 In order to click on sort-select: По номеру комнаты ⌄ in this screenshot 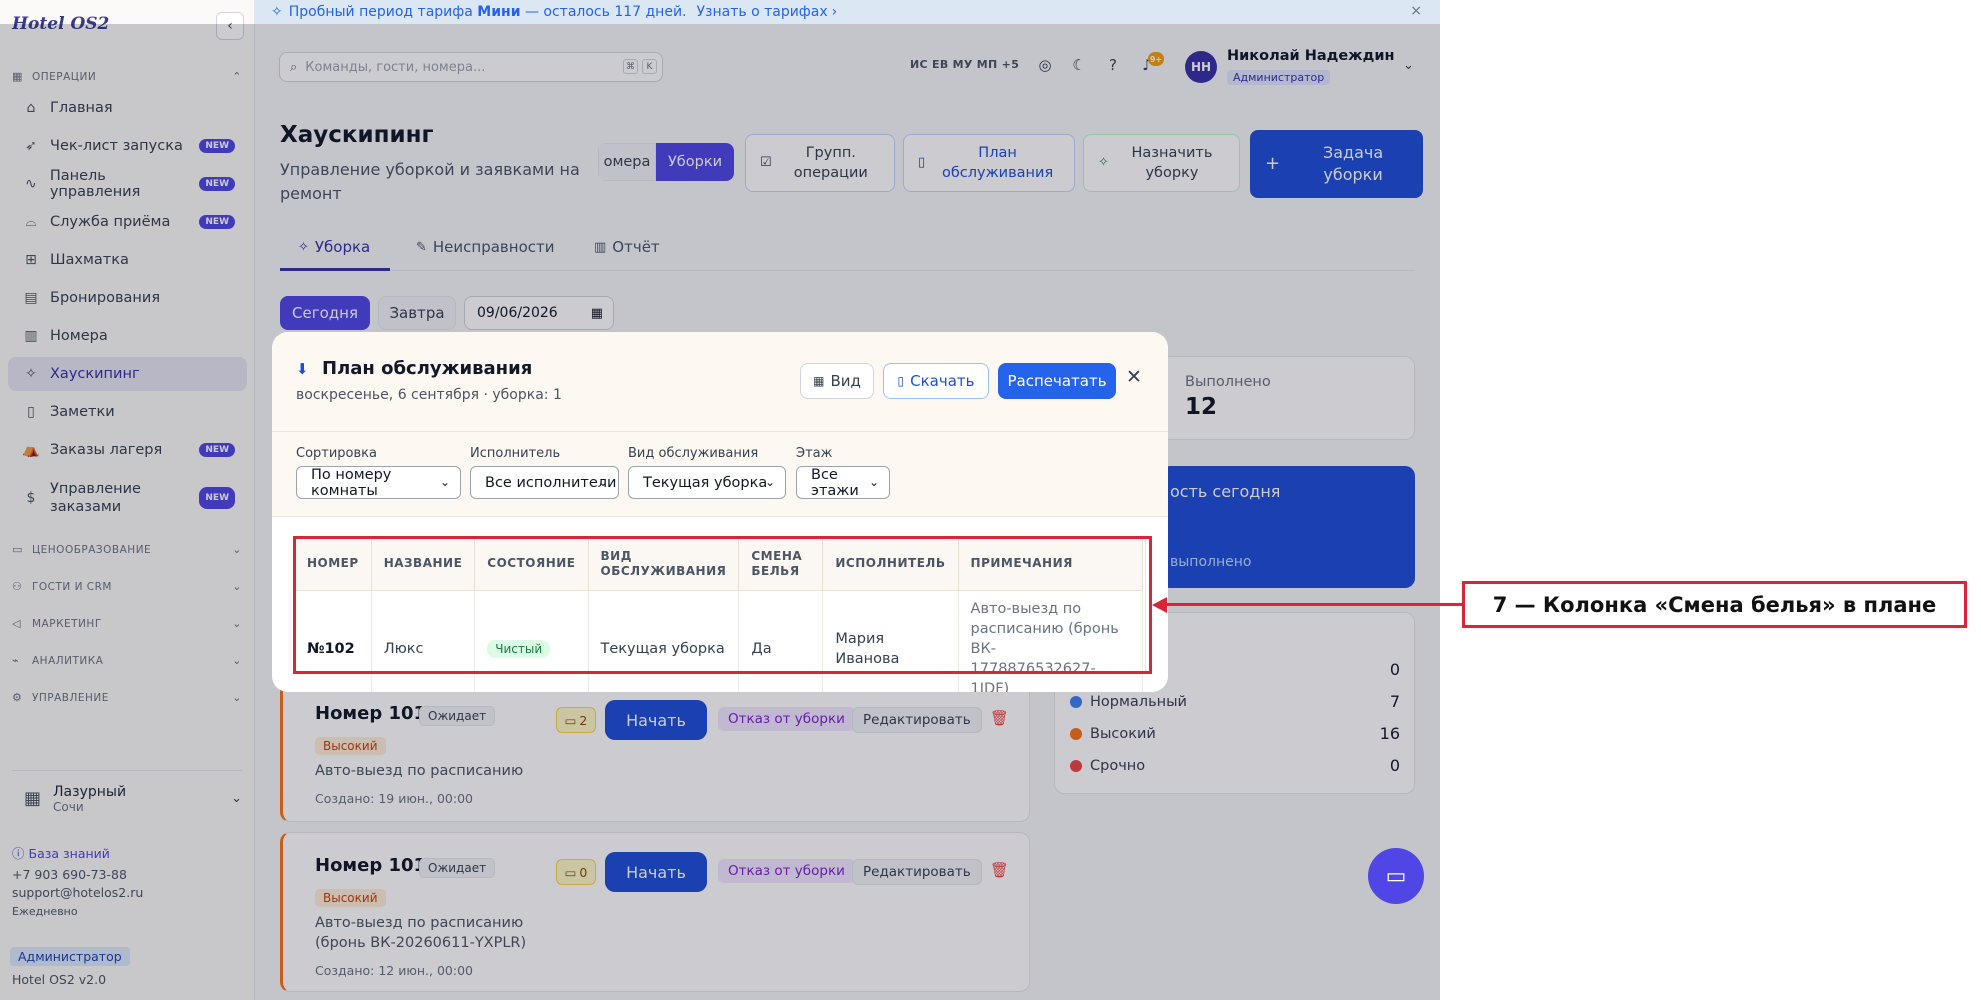, I will do `click(378, 482)`.